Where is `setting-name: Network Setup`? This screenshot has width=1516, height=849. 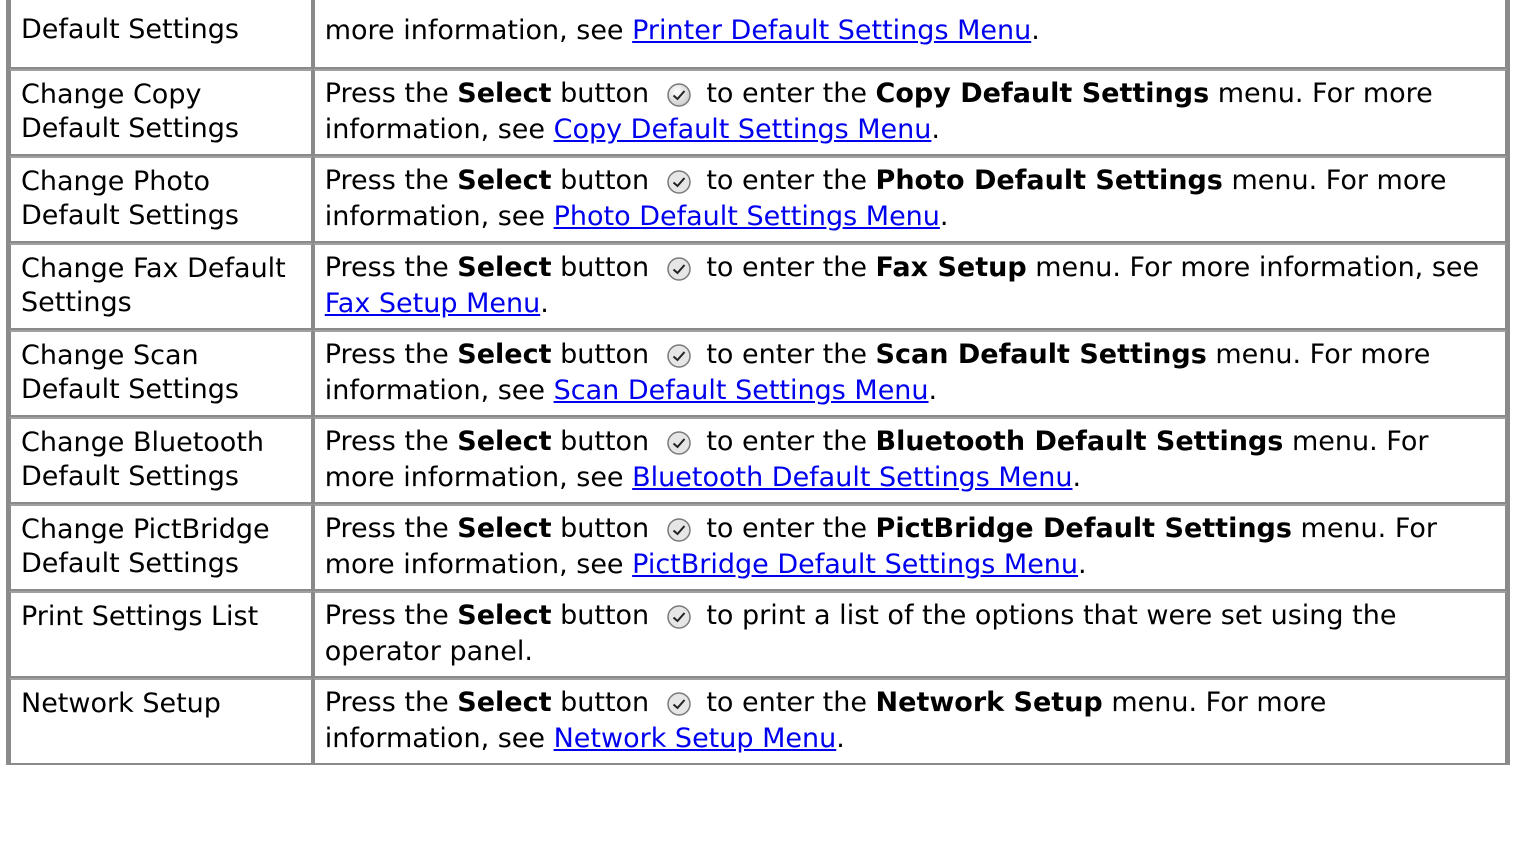
setting-name: Network Setup is located at coordinates (161, 721).